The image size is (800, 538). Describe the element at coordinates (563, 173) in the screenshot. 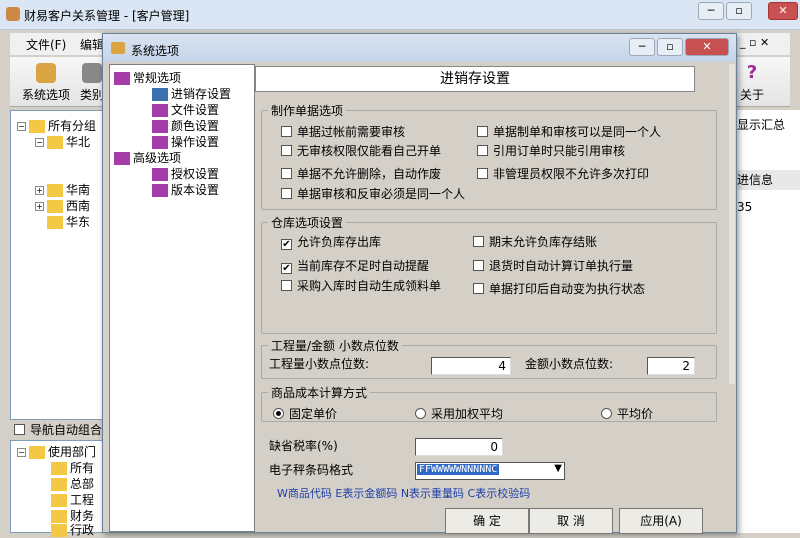

I see `doc-option-checkbox: 非管理员权限不允许多次打印` at that location.